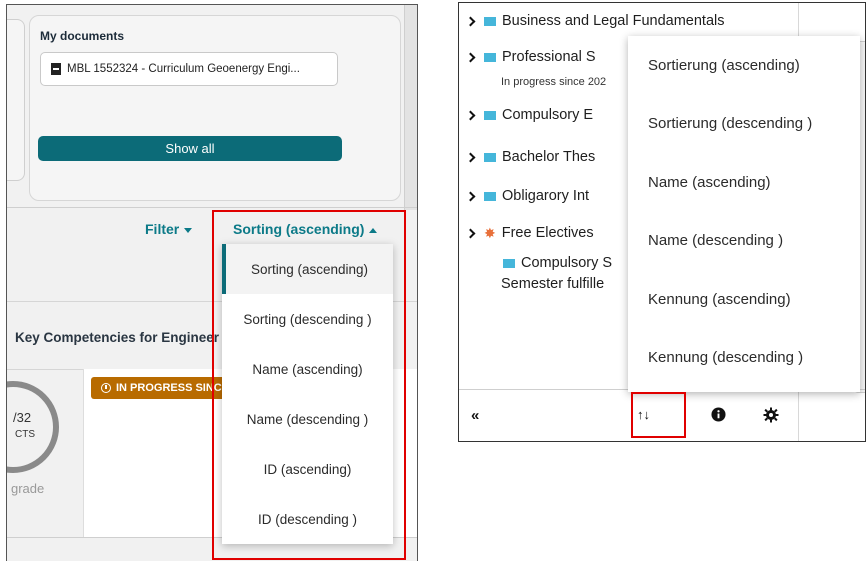 This screenshot has width=866, height=561. What do you see at coordinates (567, 263) in the screenshot?
I see `sub-tree-item-label: Compulsory S` at bounding box center [567, 263].